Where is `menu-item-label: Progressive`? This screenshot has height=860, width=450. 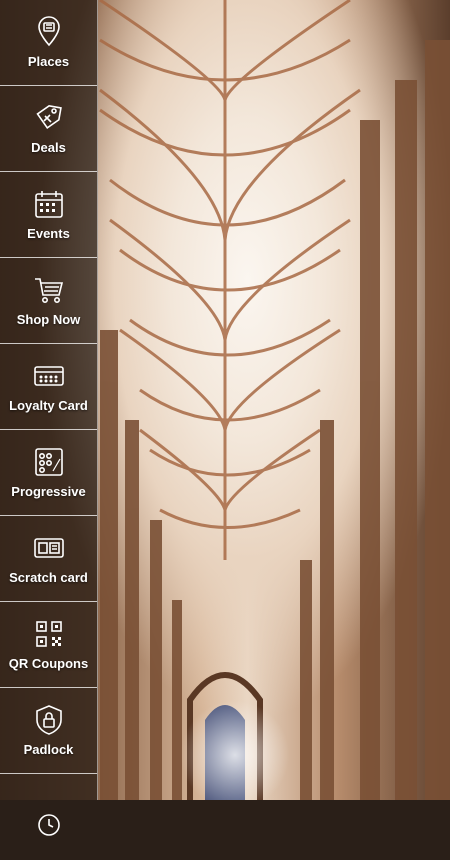 menu-item-label: Progressive is located at coordinates (48, 491).